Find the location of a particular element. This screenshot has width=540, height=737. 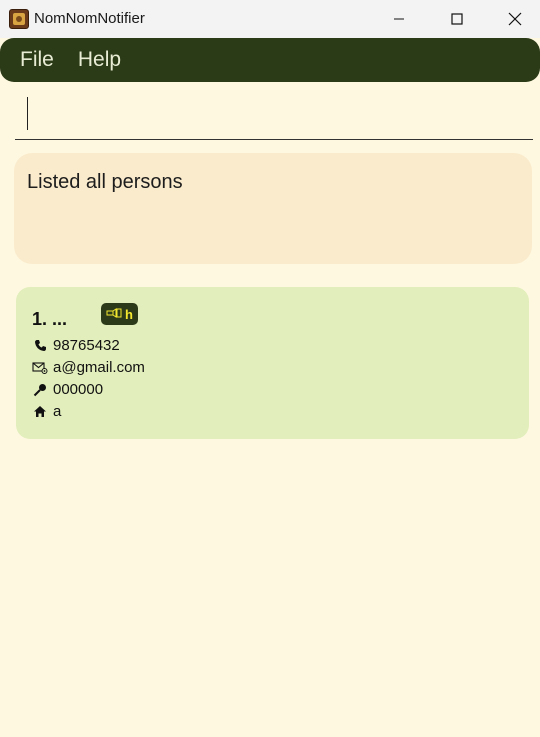

email-row: a@gmail.com is located at coordinates (88, 367).